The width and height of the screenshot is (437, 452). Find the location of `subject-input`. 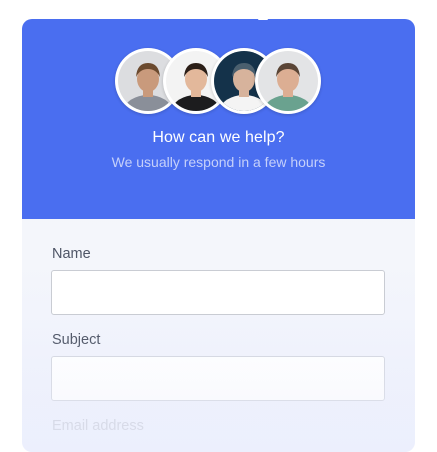

subject-input is located at coordinates (218, 378).